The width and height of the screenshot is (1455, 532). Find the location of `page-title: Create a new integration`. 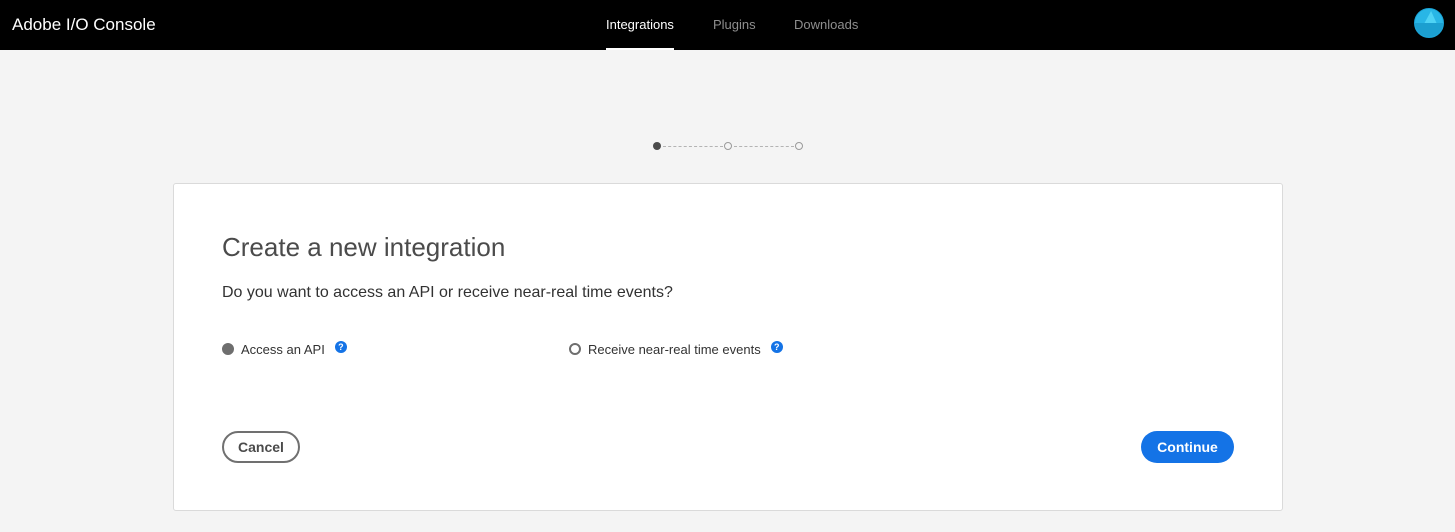

page-title: Create a new integration is located at coordinates (364, 247).